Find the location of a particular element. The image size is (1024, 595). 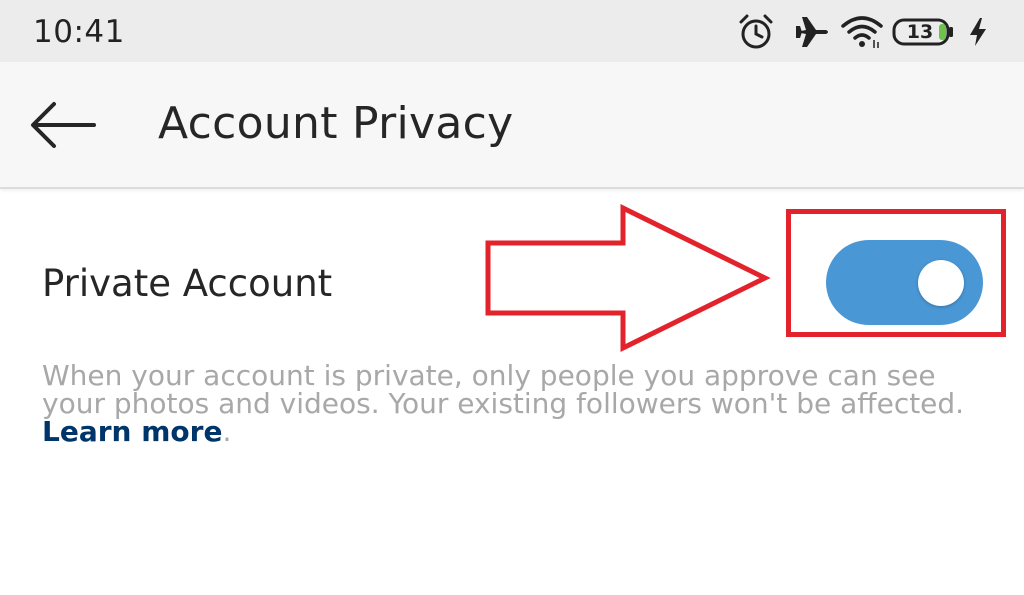

highlight-box is located at coordinates (896, 273).